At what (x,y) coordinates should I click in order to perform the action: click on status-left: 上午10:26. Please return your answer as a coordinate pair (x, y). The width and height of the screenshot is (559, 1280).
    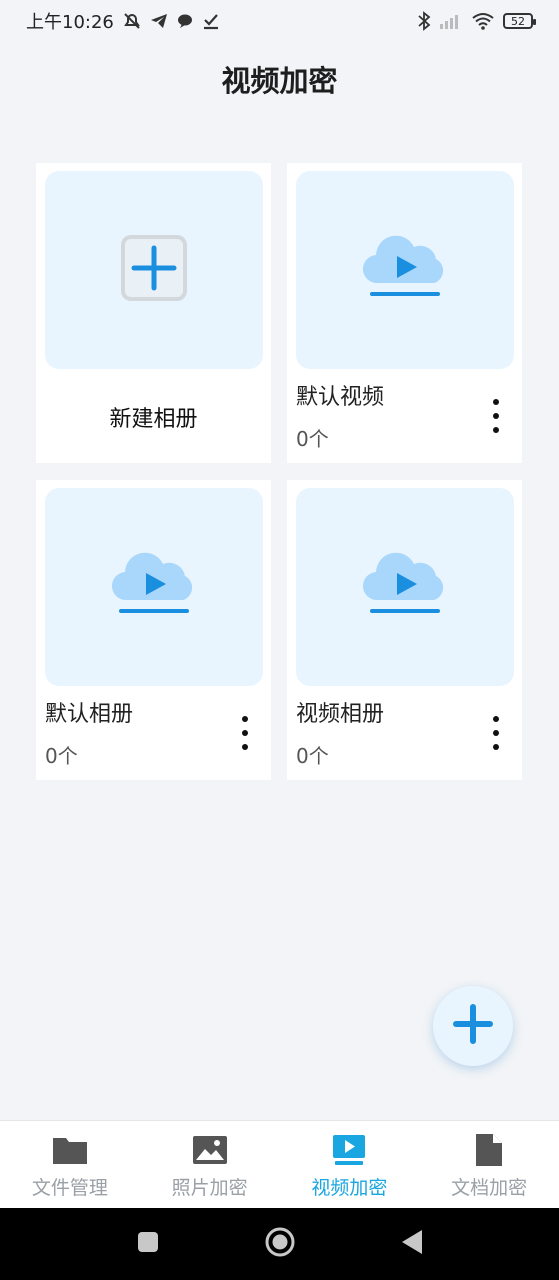
    Looking at the image, I should click on (123, 21).